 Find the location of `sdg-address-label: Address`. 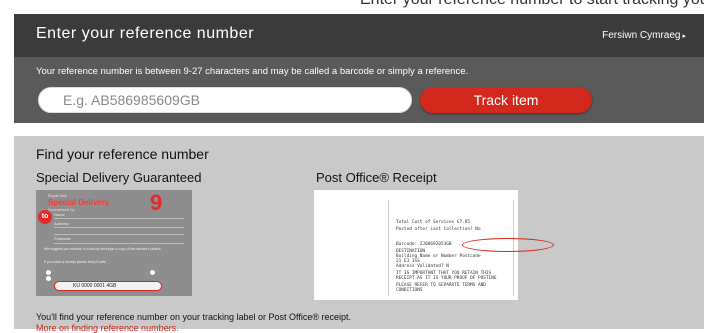

sdg-address-label: Address is located at coordinates (61, 223).